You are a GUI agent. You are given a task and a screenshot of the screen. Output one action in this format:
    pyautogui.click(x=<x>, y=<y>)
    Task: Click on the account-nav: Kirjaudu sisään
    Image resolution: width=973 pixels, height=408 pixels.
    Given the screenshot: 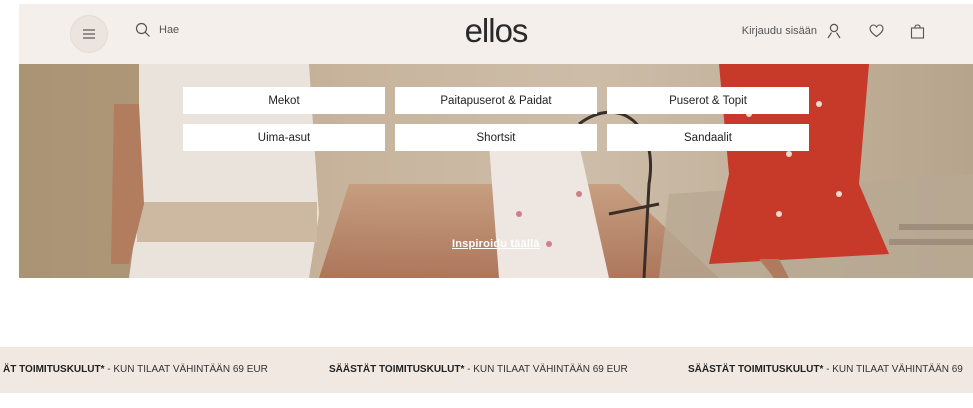 What is the action you would take?
    pyautogui.click(x=833, y=31)
    